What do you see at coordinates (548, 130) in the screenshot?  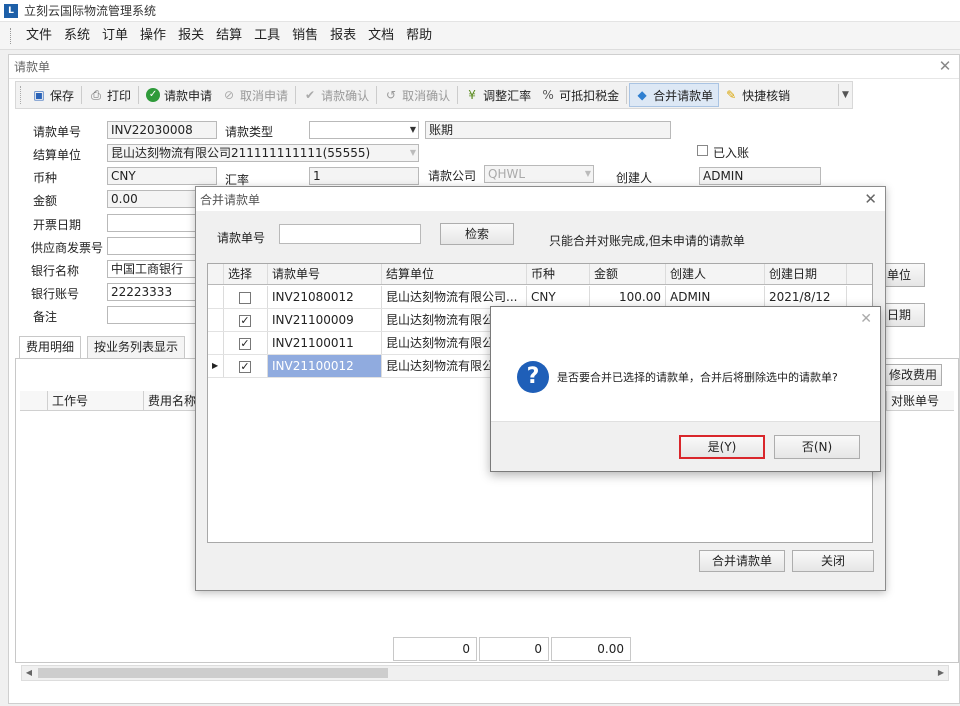 I see `period-field: 账期` at bounding box center [548, 130].